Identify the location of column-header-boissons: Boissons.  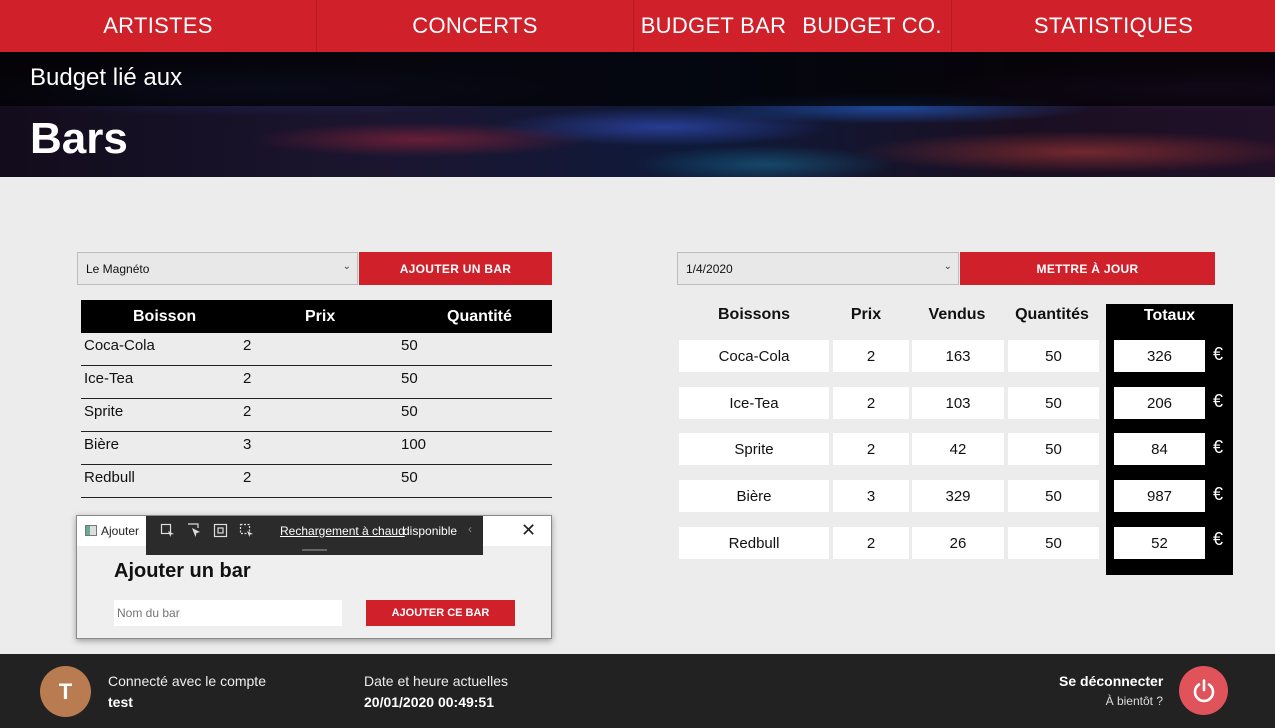
(753, 314).